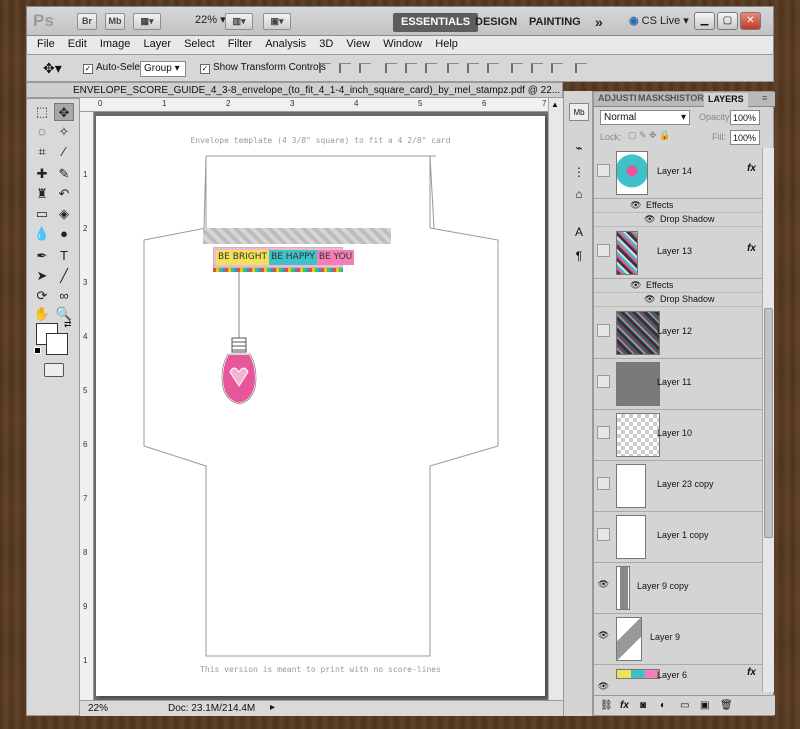 This screenshot has width=800, height=729. Describe the element at coordinates (42, 296) in the screenshot. I see `3d-rotate-tool-icon: ⟳` at that location.